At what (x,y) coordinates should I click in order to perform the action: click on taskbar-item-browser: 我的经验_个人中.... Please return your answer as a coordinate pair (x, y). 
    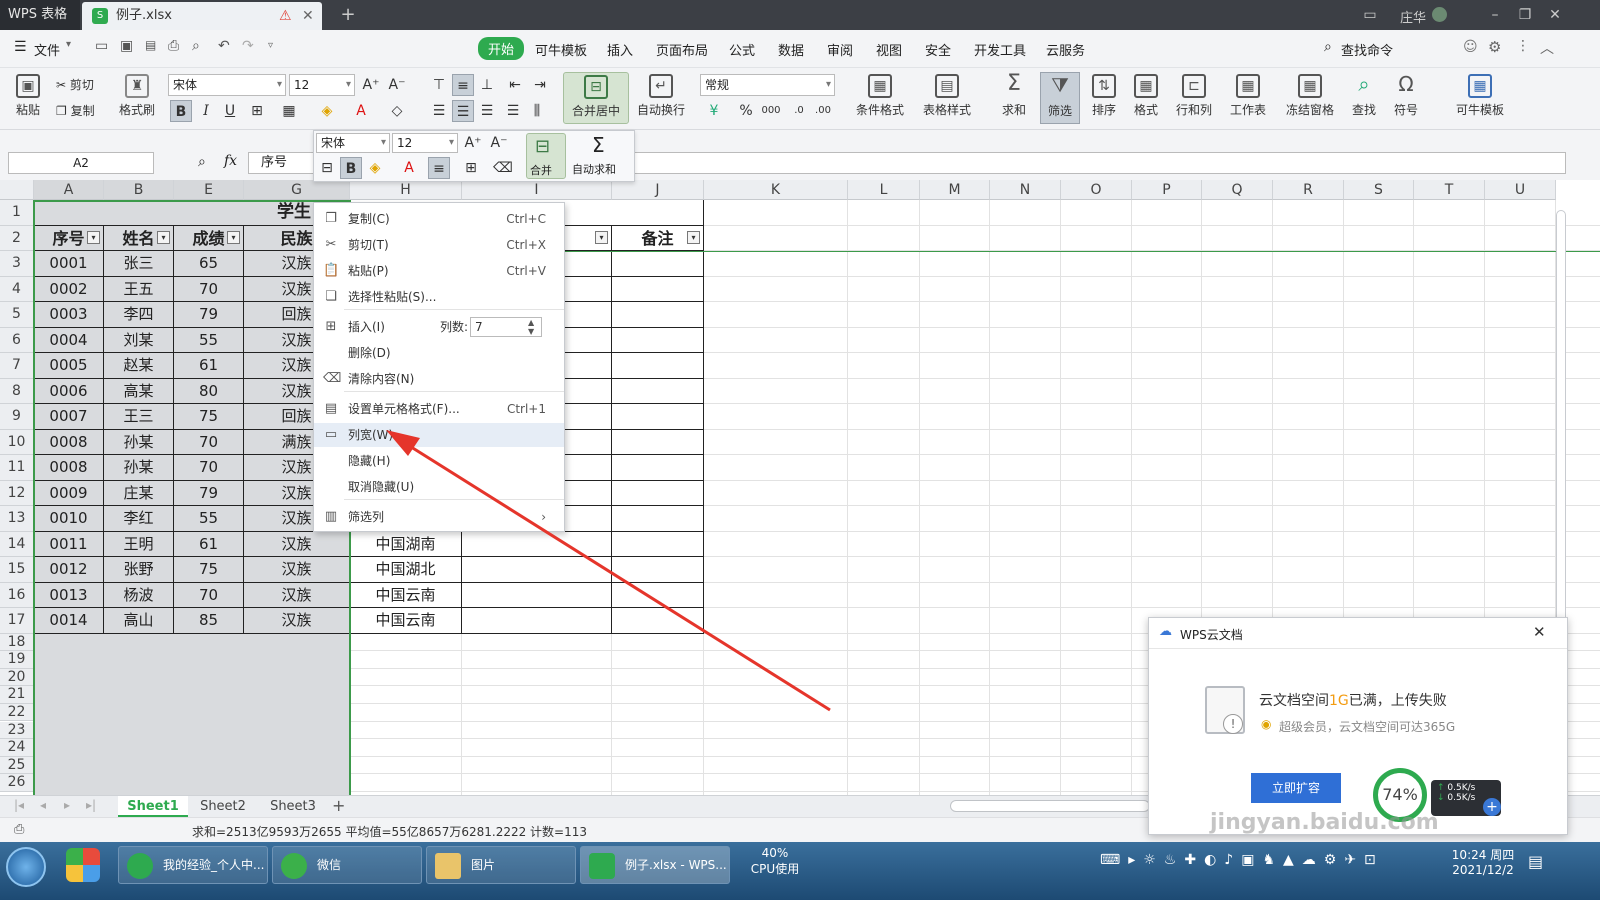
    Looking at the image, I should click on (193, 865).